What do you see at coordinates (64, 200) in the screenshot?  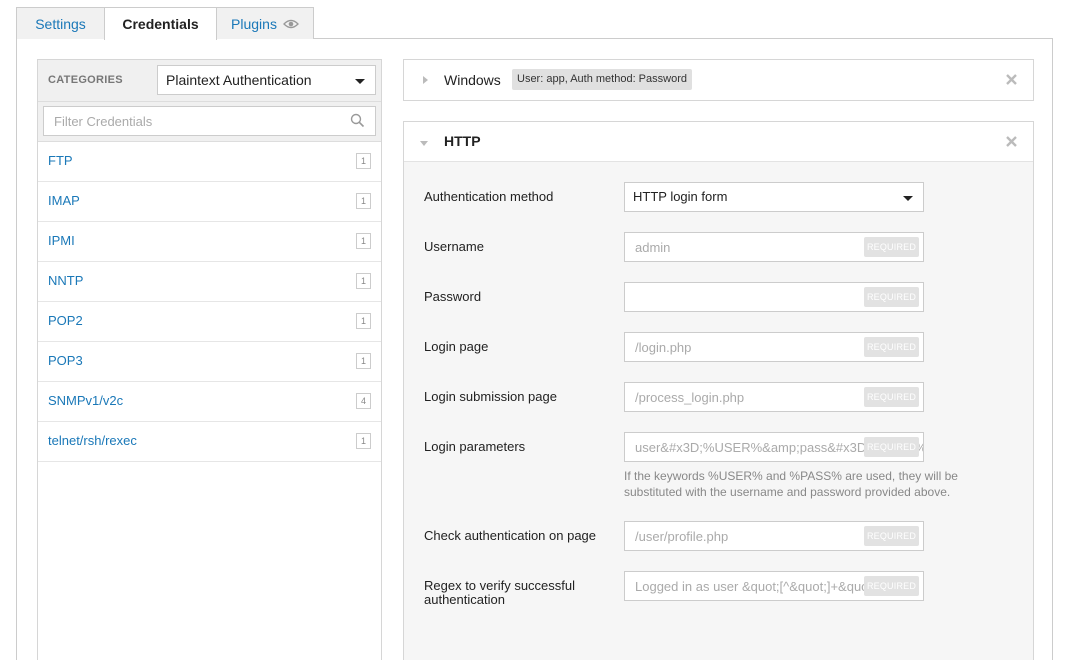 I see `sidebar-item-label: IMAP` at bounding box center [64, 200].